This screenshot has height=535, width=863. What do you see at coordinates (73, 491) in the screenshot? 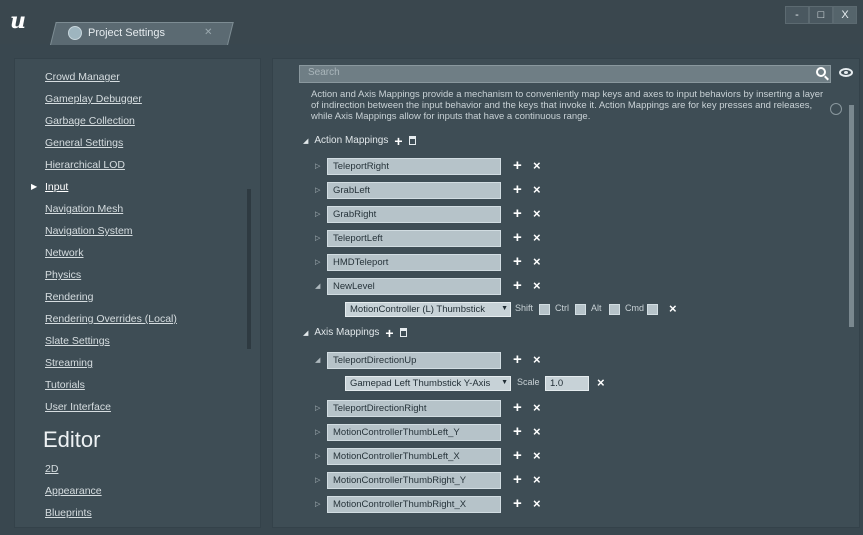
I see `sidebar-item-appearance: Appearance` at bounding box center [73, 491].